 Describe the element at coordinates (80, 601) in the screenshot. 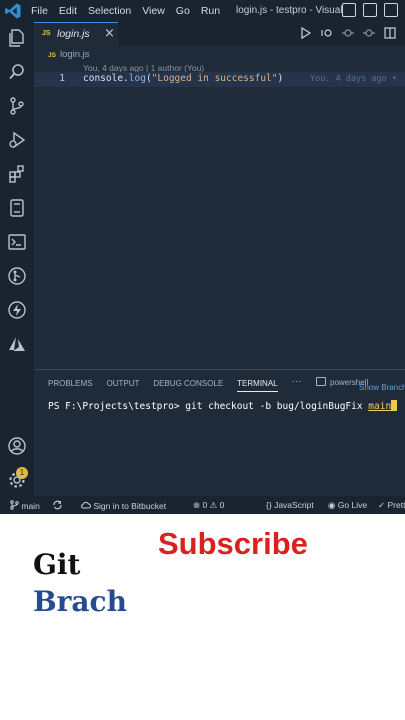

I see `promo-brach-text: Brach` at that location.